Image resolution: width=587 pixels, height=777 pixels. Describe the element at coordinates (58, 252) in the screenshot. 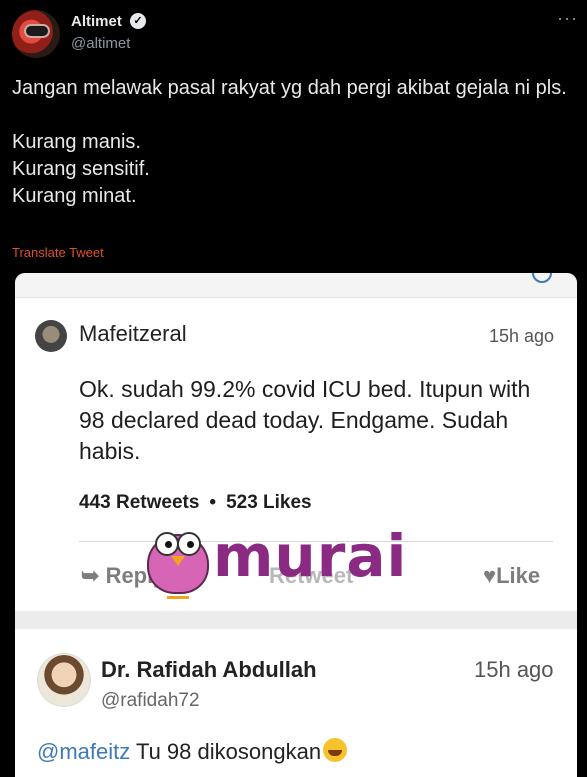

I see `translate-tweet-link: Translate Tweet` at that location.